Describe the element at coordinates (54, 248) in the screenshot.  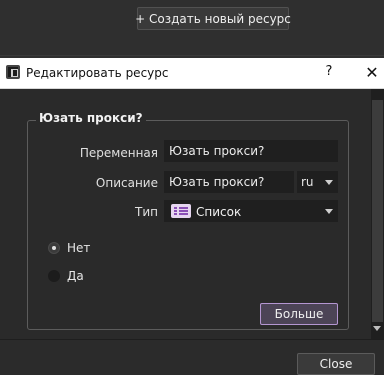
I see `option-no-radio` at that location.